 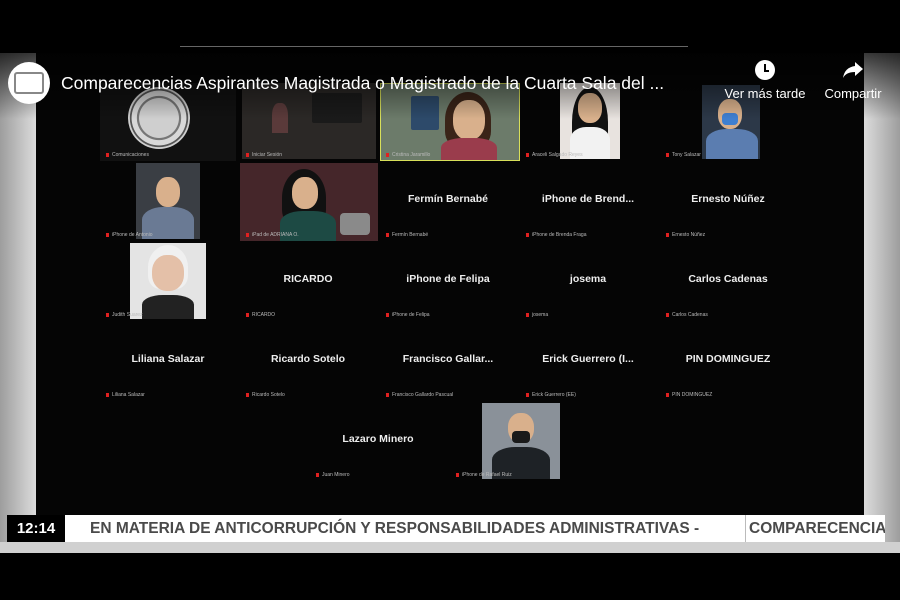 I want to click on participant-name: Carlos Cadenas, so click(x=728, y=279).